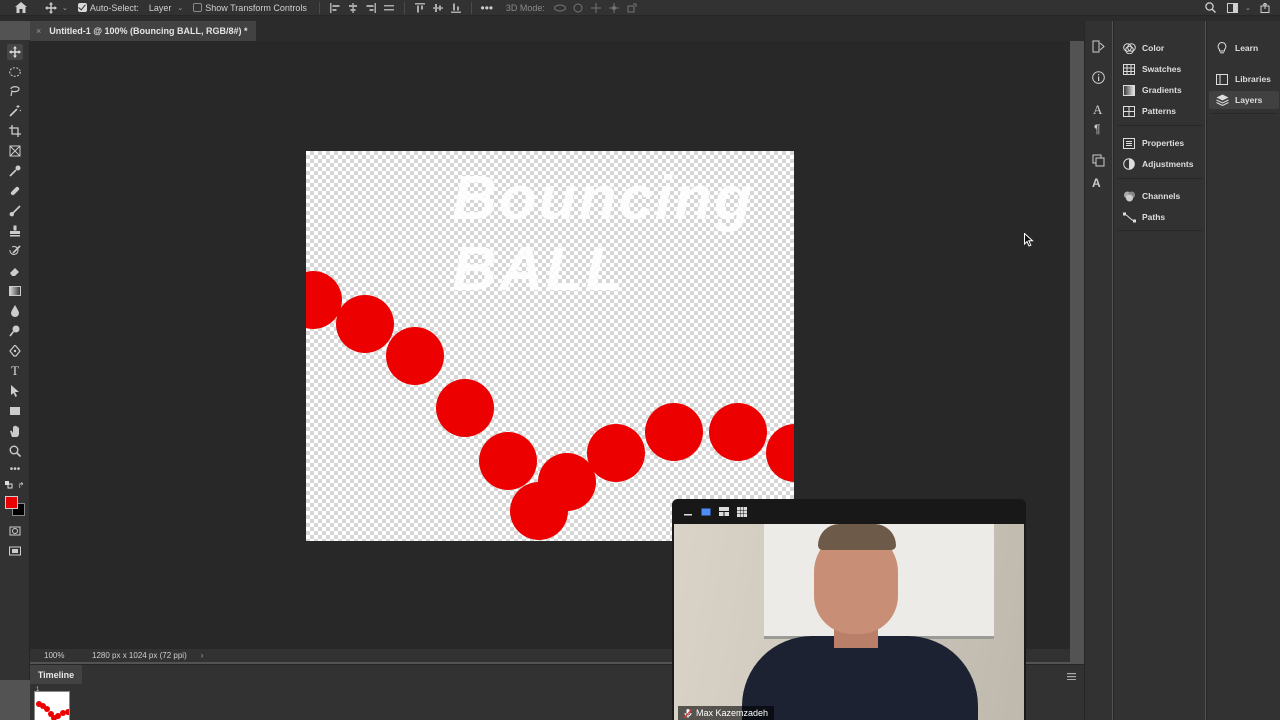 Image resolution: width=1280 pixels, height=720 pixels. I want to click on show-transform-option: Show Transform Controls, so click(250, 8).